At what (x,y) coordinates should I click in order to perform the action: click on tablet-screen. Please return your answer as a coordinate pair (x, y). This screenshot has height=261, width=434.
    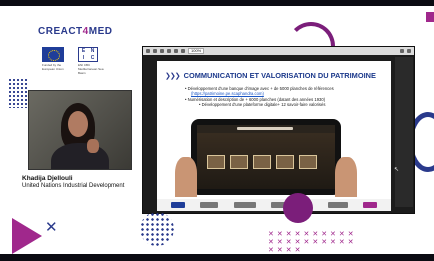
    Looking at the image, I should click on (266, 157).